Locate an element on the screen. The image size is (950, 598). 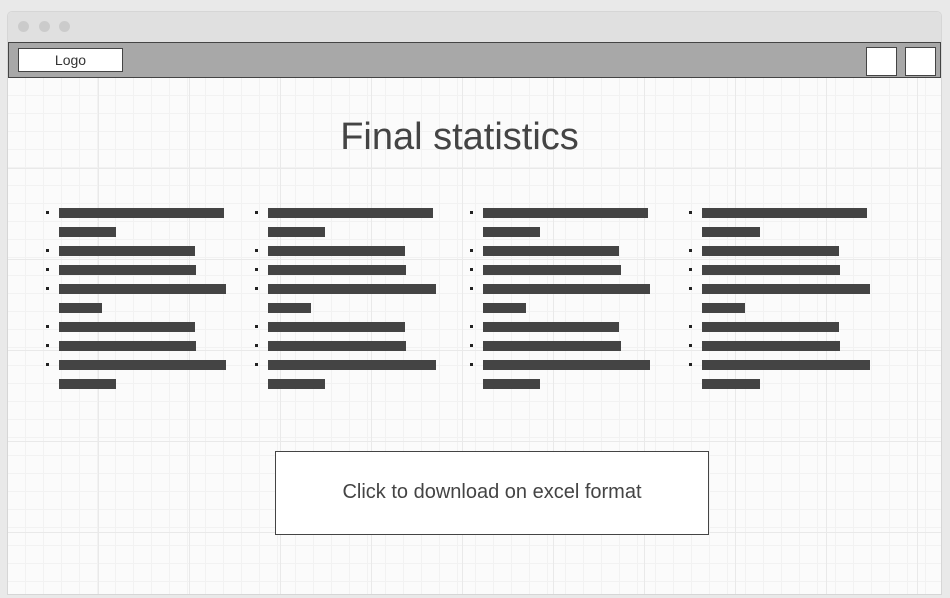
top-toolbar: Logo is located at coordinates (474, 60).